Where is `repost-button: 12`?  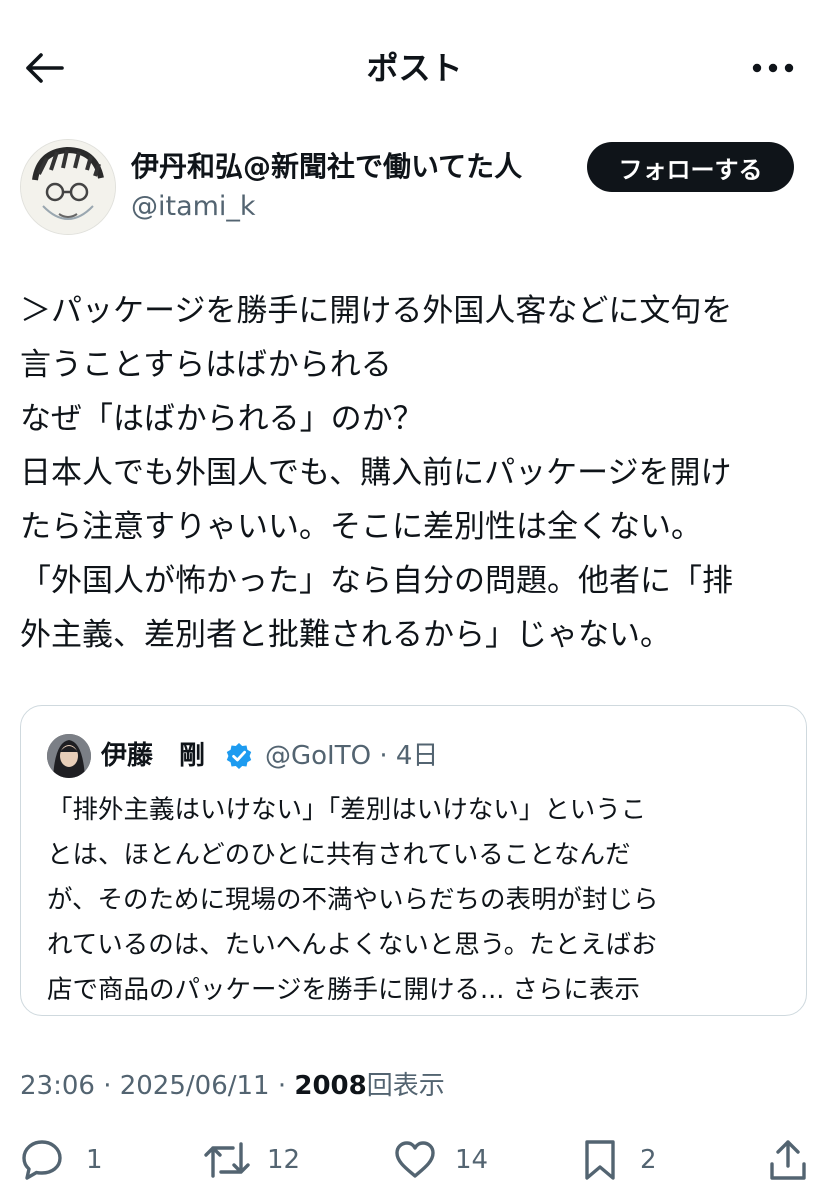 repost-button: 12 is located at coordinates (251, 1160).